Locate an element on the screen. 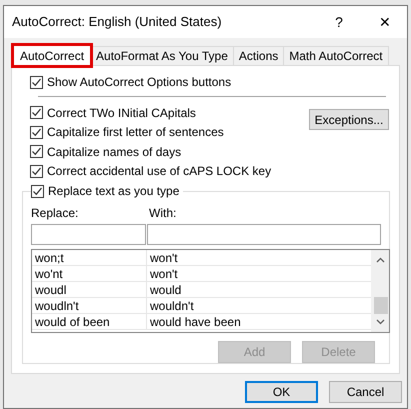 The width and height of the screenshot is (411, 409). table-cell: wo'nt is located at coordinates (89, 273).